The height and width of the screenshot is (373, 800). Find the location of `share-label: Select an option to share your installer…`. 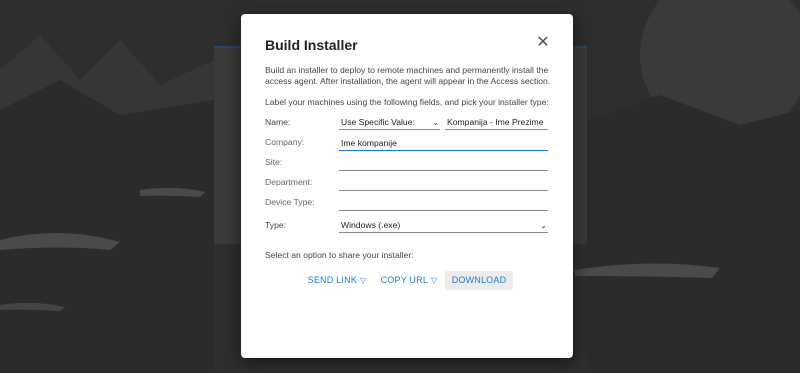

share-label: Select an option to share your installer… is located at coordinates (339, 255).